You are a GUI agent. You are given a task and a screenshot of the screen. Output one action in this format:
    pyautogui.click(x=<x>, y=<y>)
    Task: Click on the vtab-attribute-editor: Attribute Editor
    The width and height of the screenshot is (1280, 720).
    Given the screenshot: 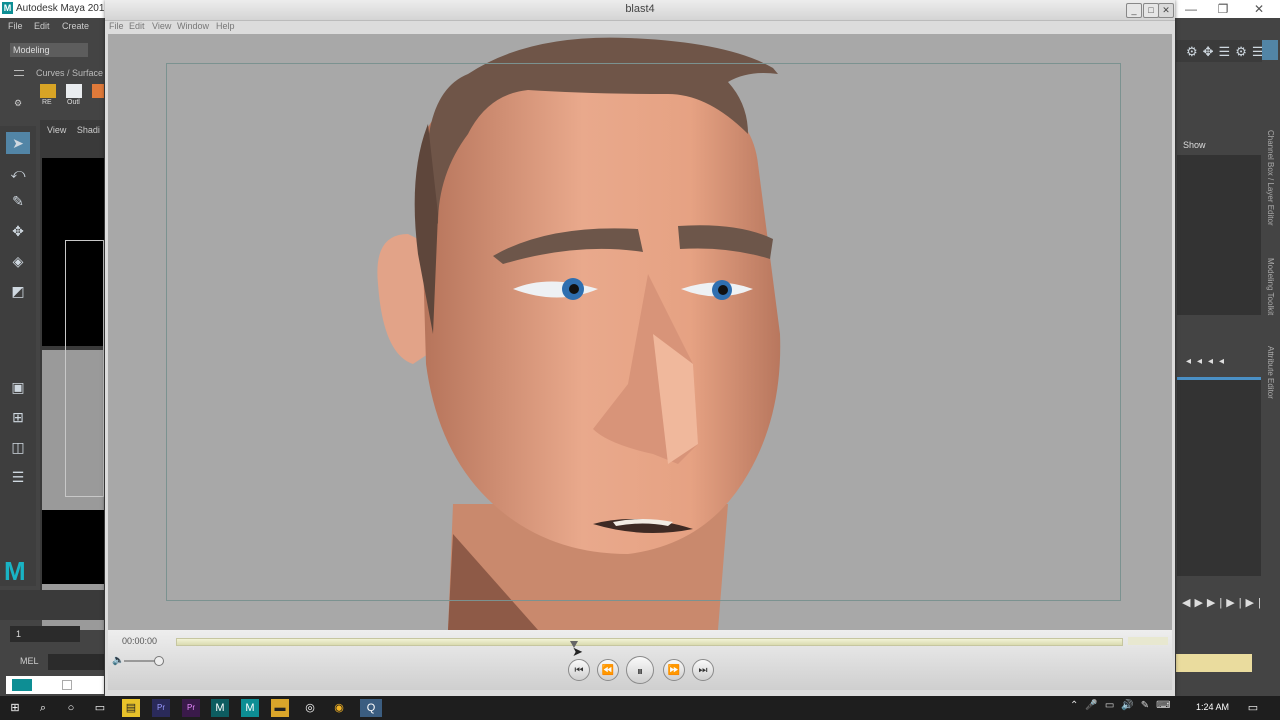 What is the action you would take?
    pyautogui.click(x=1270, y=372)
    